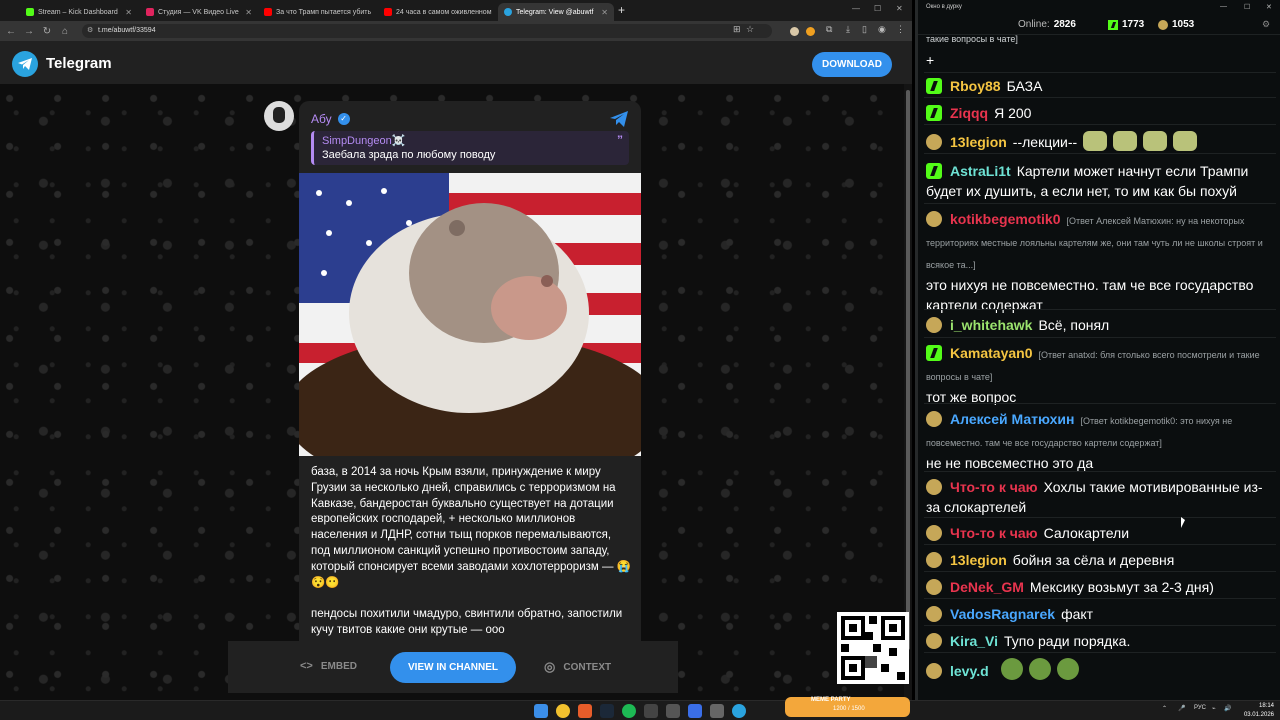  I want to click on translate-icon: ⊞, so click(737, 29).